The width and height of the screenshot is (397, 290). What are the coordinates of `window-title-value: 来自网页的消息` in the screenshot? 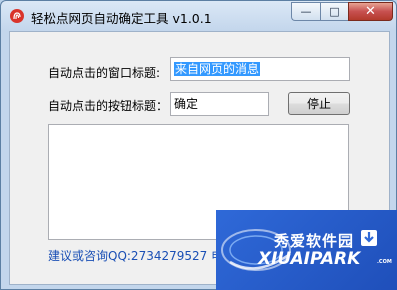 It's located at (217, 69).